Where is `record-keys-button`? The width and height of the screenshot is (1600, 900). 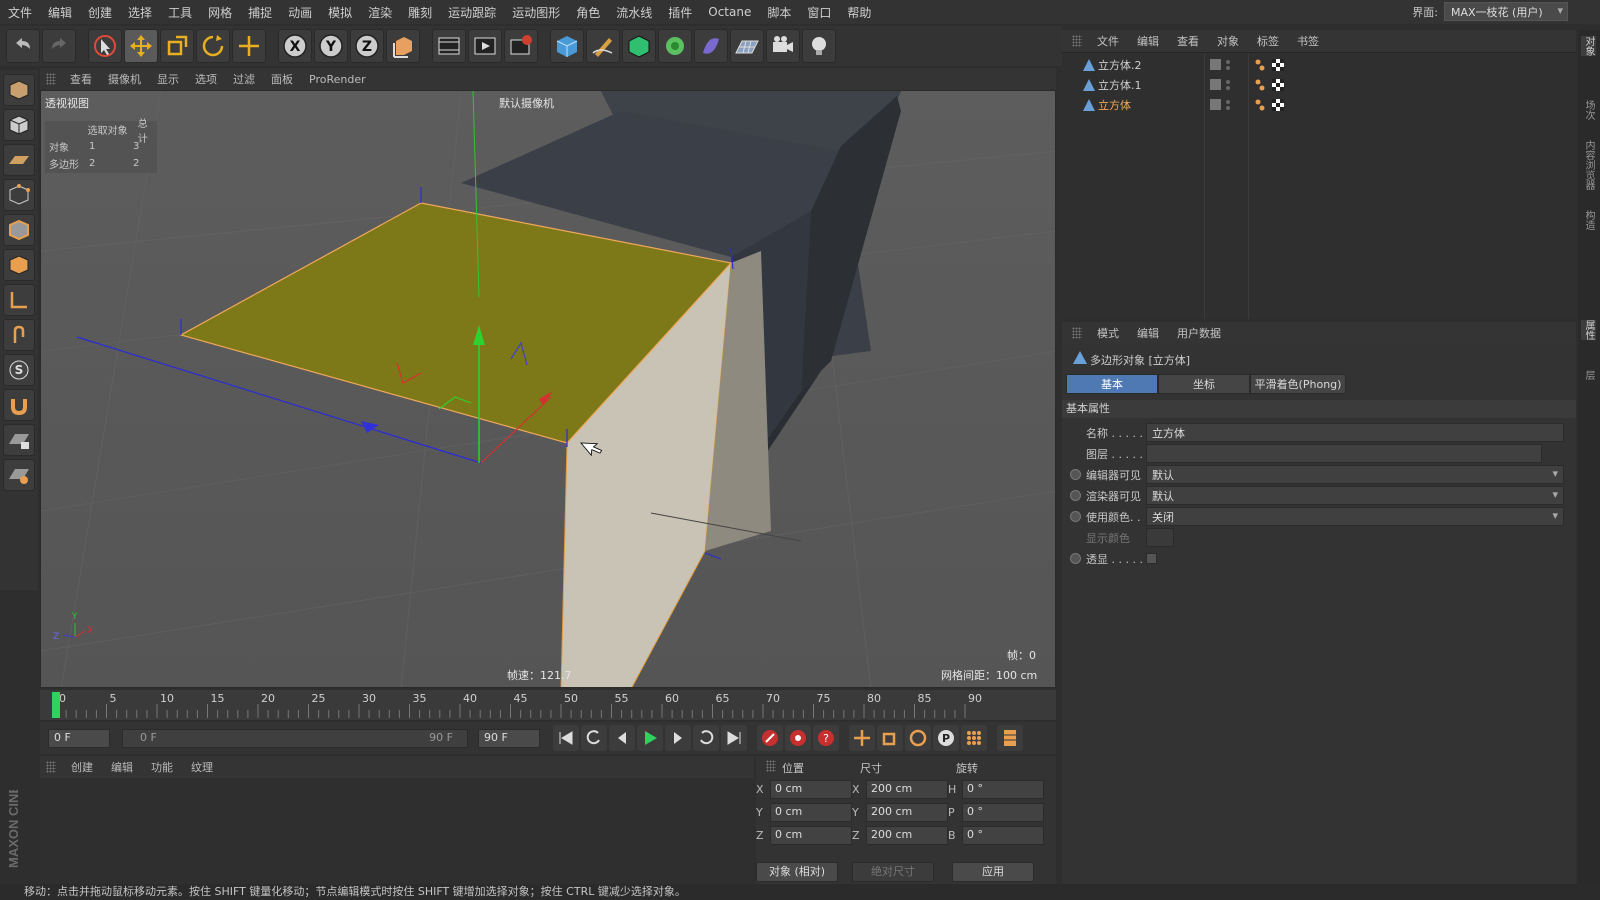 record-keys-button is located at coordinates (770, 738).